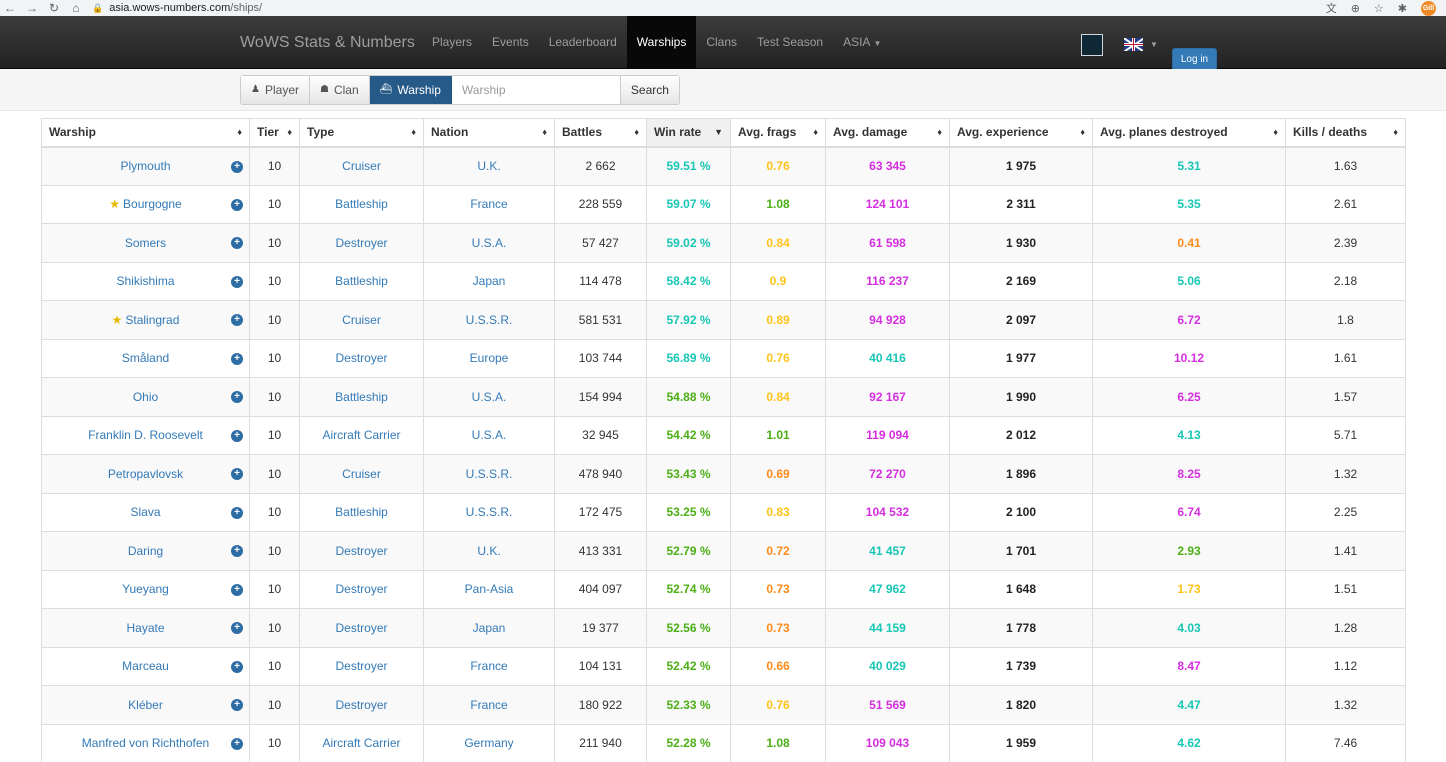 The image size is (1446, 762). Describe the element at coordinates (489, 742) in the screenshot. I see `nation-cell: Germany` at that location.